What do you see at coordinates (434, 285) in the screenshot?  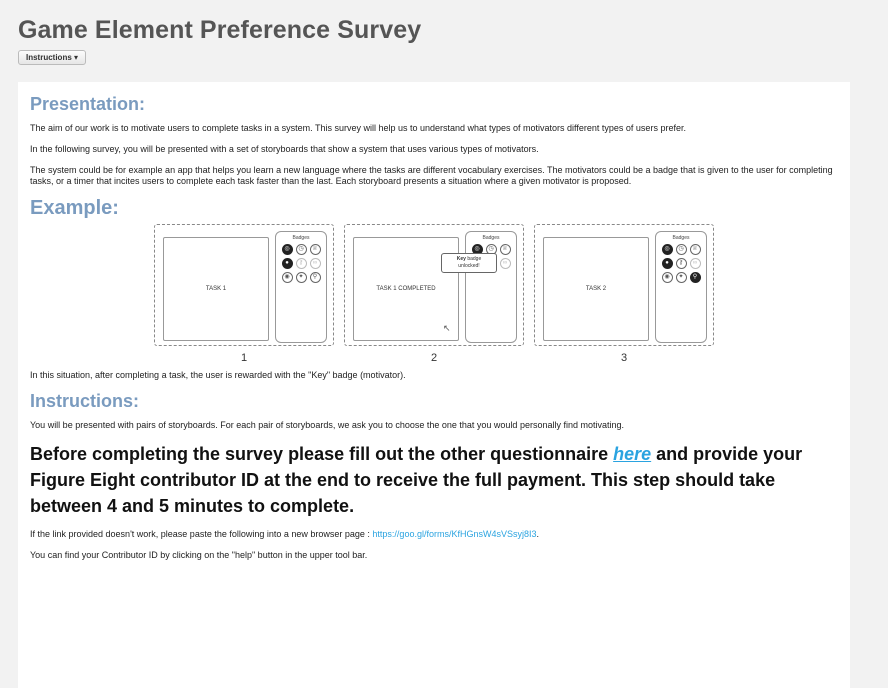 I see `storyboard-box: TASK 1 COMPLETED Badges ◎ ◷ ♕ ● ⚷ ∞` at bounding box center [434, 285].